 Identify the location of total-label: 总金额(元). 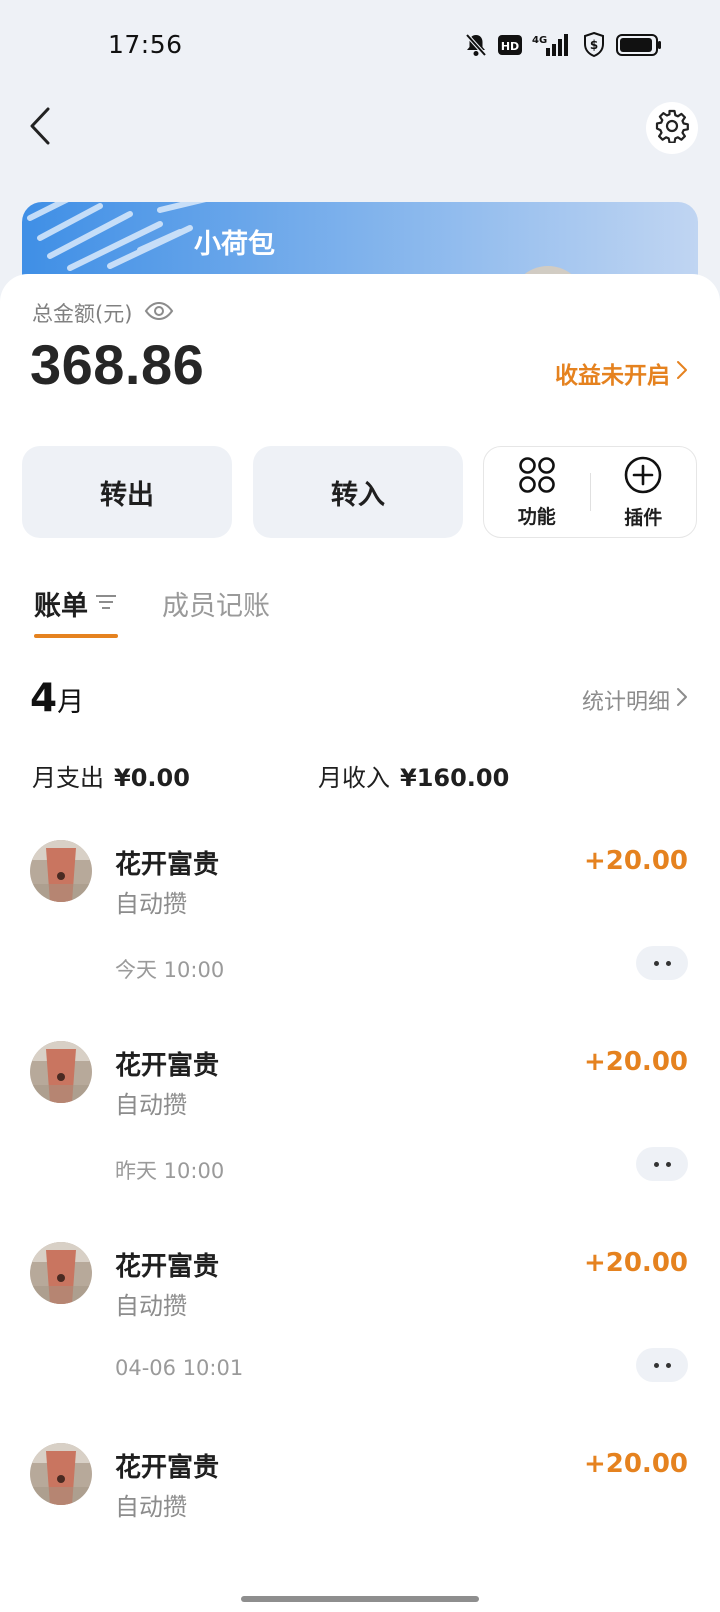
(82, 314).